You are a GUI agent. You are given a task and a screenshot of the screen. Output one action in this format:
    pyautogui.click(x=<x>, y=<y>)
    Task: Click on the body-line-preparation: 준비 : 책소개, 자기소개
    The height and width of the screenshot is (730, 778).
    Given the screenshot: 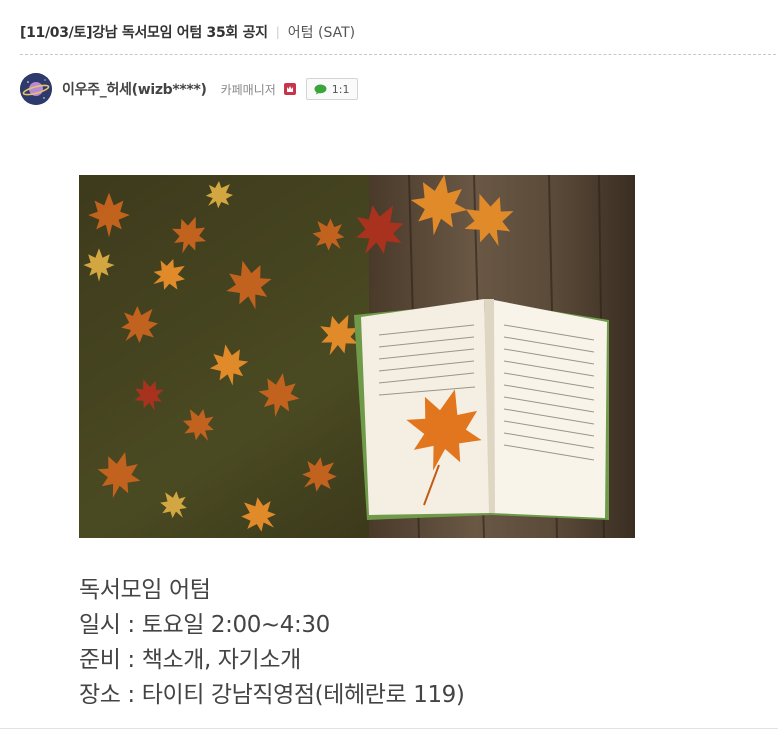 What is the action you would take?
    pyautogui.click(x=190, y=660)
    